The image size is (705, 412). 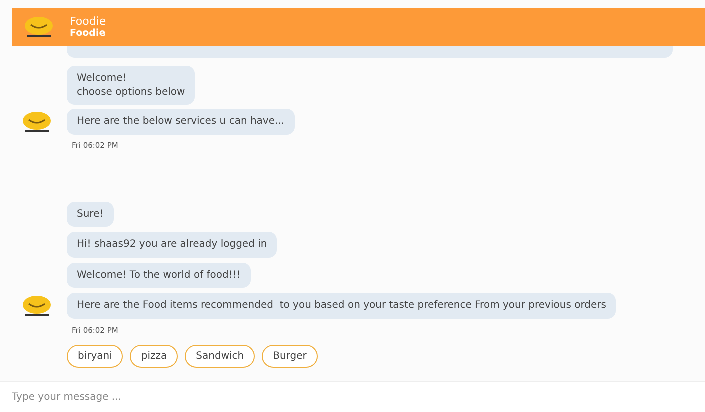 What do you see at coordinates (172, 245) in the screenshot?
I see `message-bubble: Hi! shaas92 you are already logged in` at bounding box center [172, 245].